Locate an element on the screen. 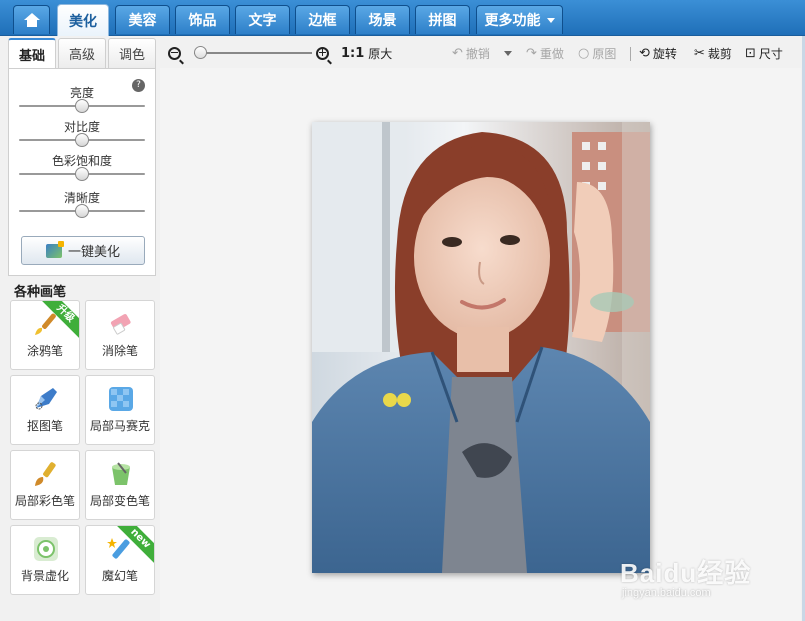 The height and width of the screenshot is (621, 805). tab-beauty: 美容 is located at coordinates (142, 19).